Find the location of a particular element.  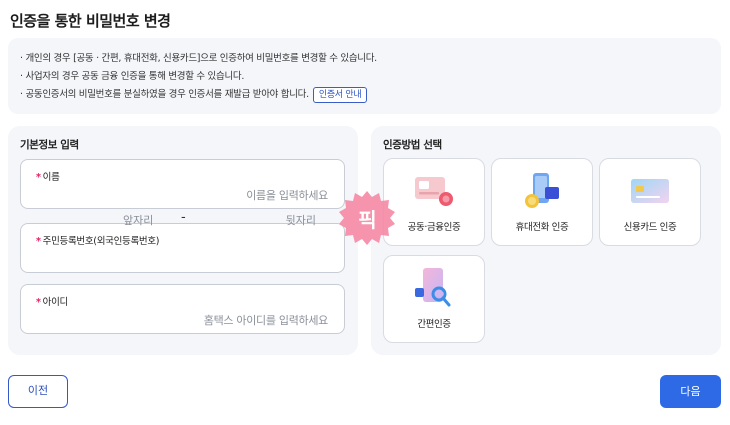

id-field: * 아이디 홈택스 아이디를 입력하세요 is located at coordinates (182, 309).